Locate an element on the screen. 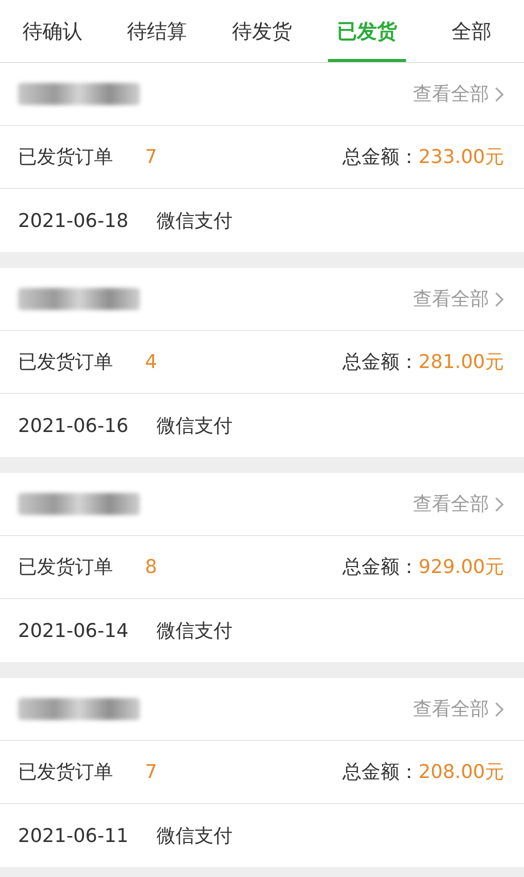 This screenshot has height=877, width=524. tab: 待发货 is located at coordinates (262, 31).